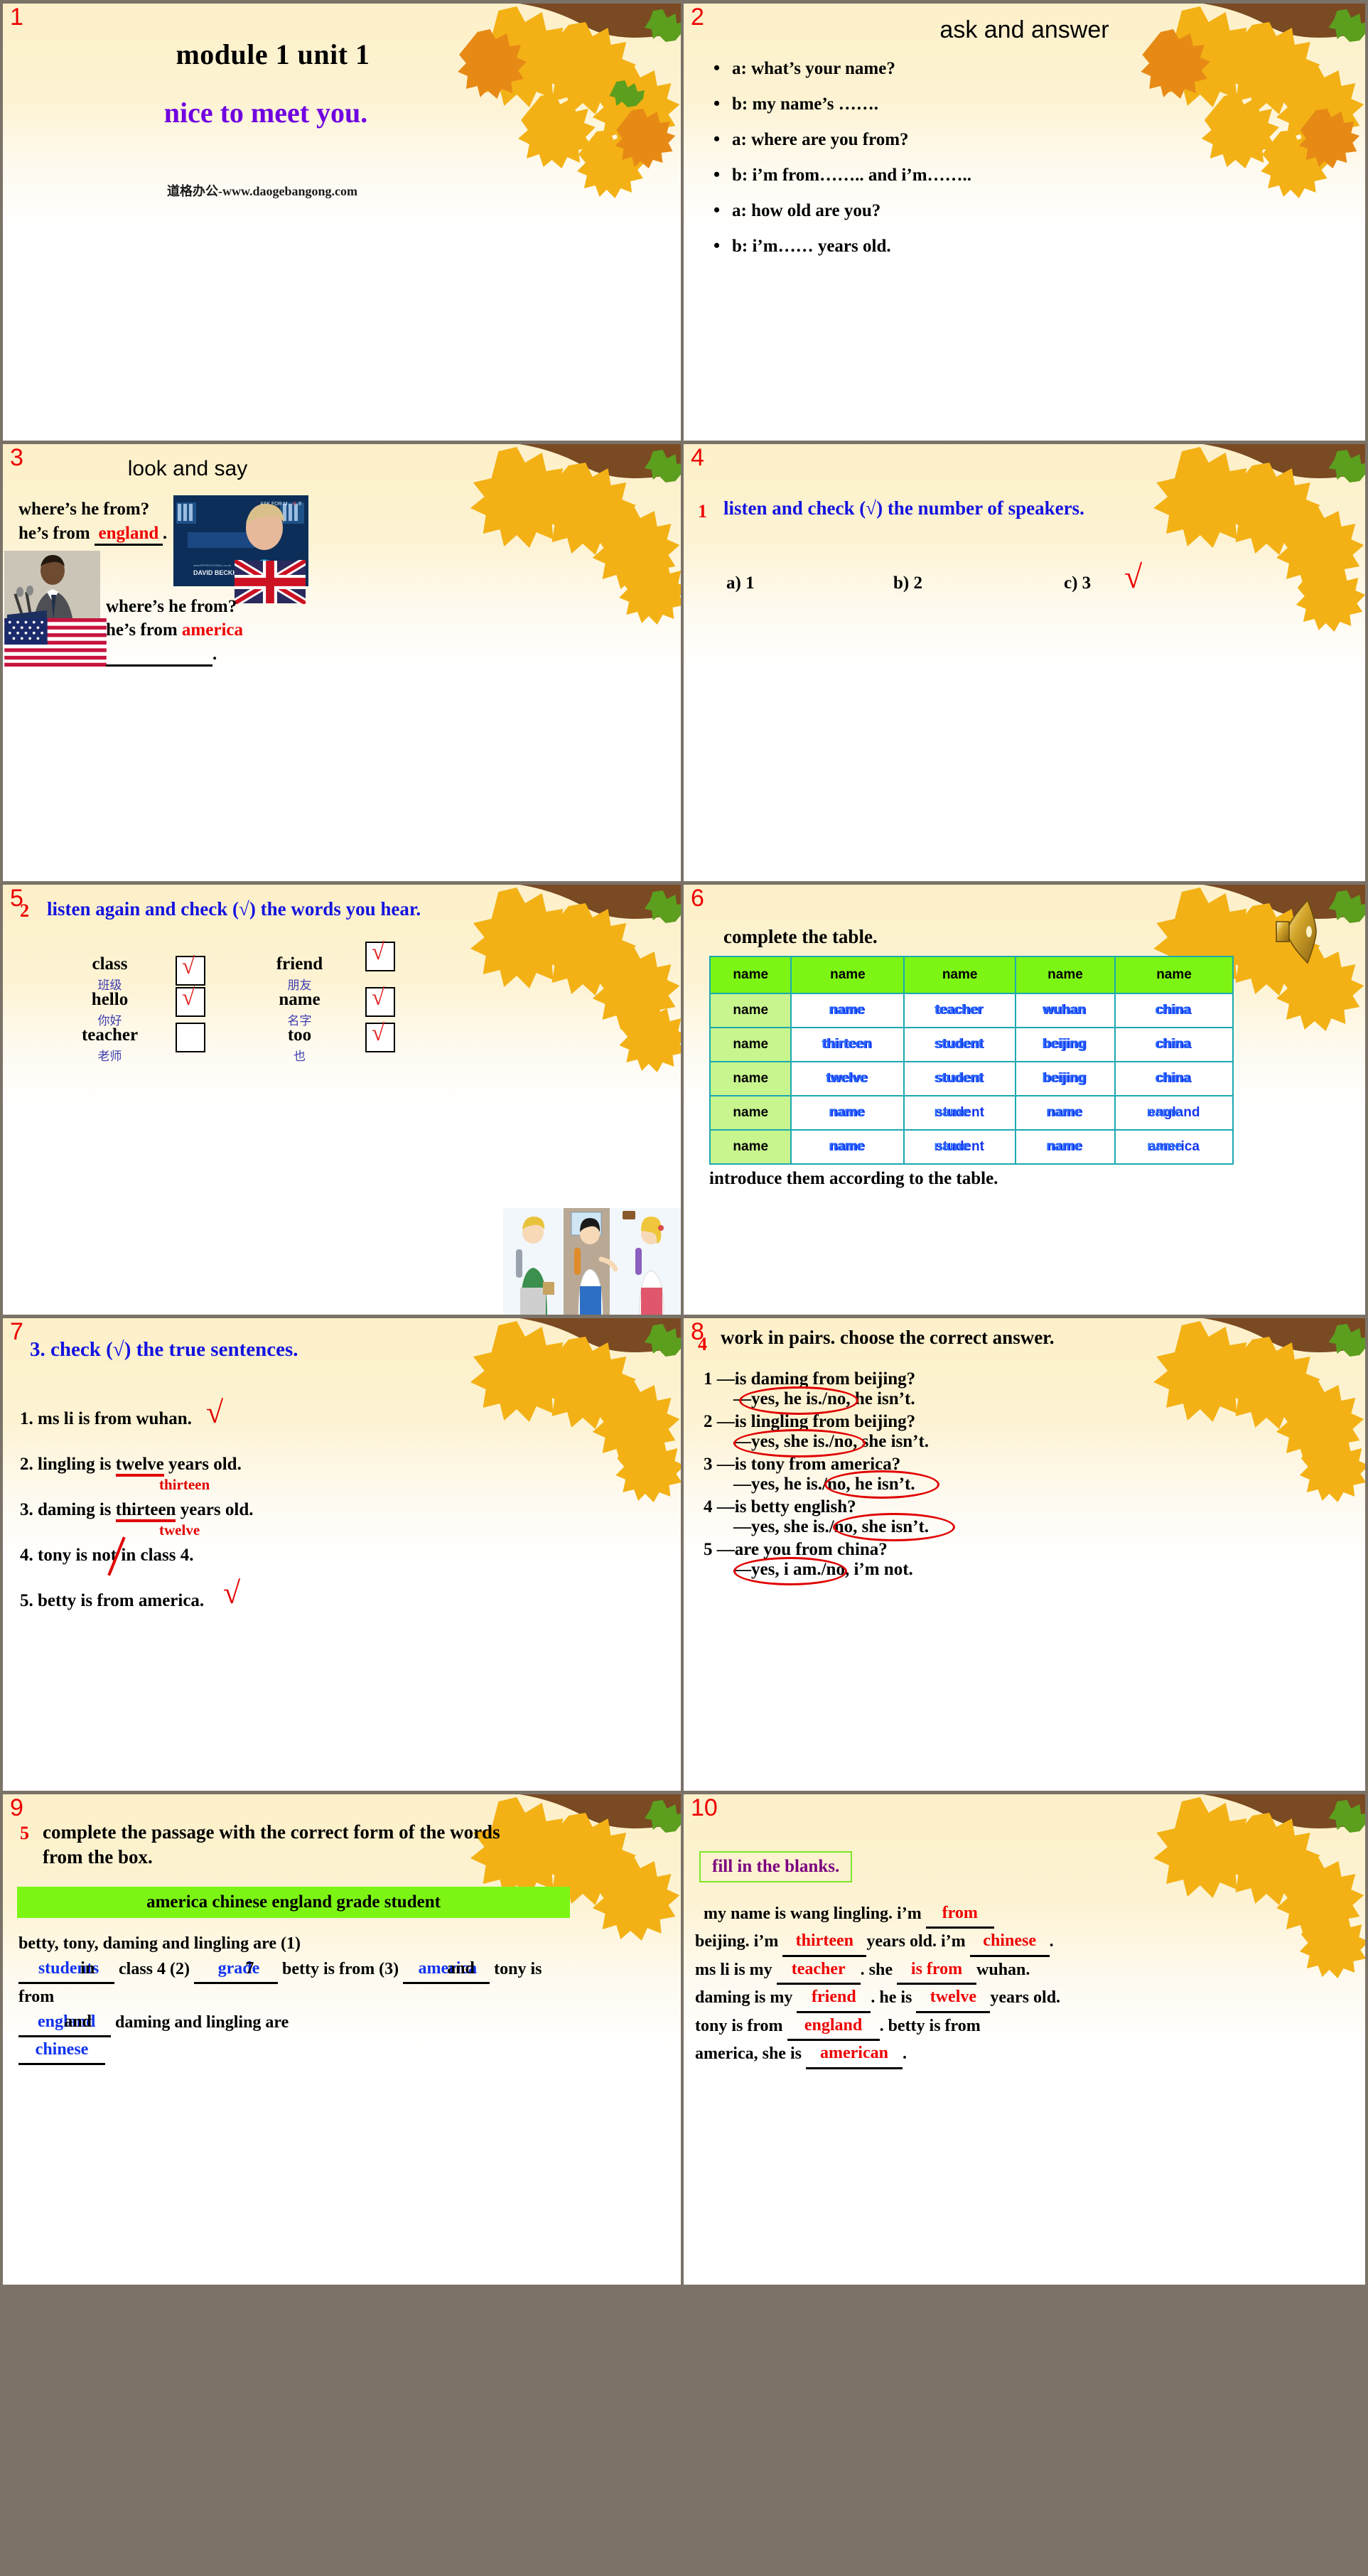 The image size is (1368, 2576). I want to click on answer-blank-3: americaand, so click(446, 1970).